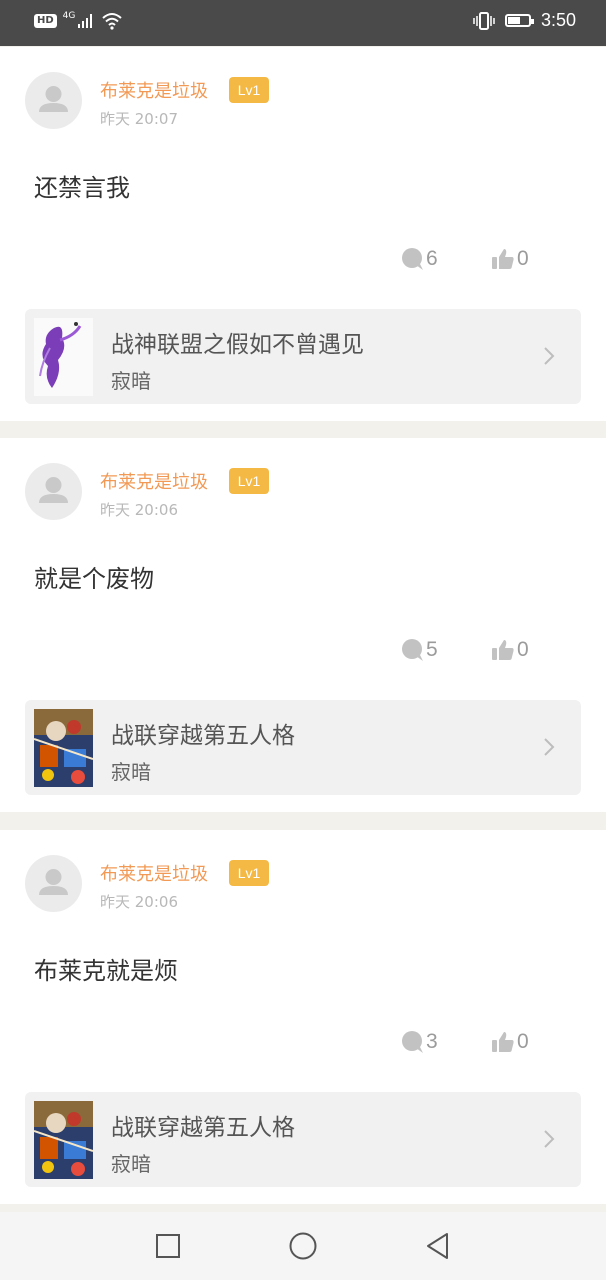  I want to click on comment-button: 3, so click(419, 1042).